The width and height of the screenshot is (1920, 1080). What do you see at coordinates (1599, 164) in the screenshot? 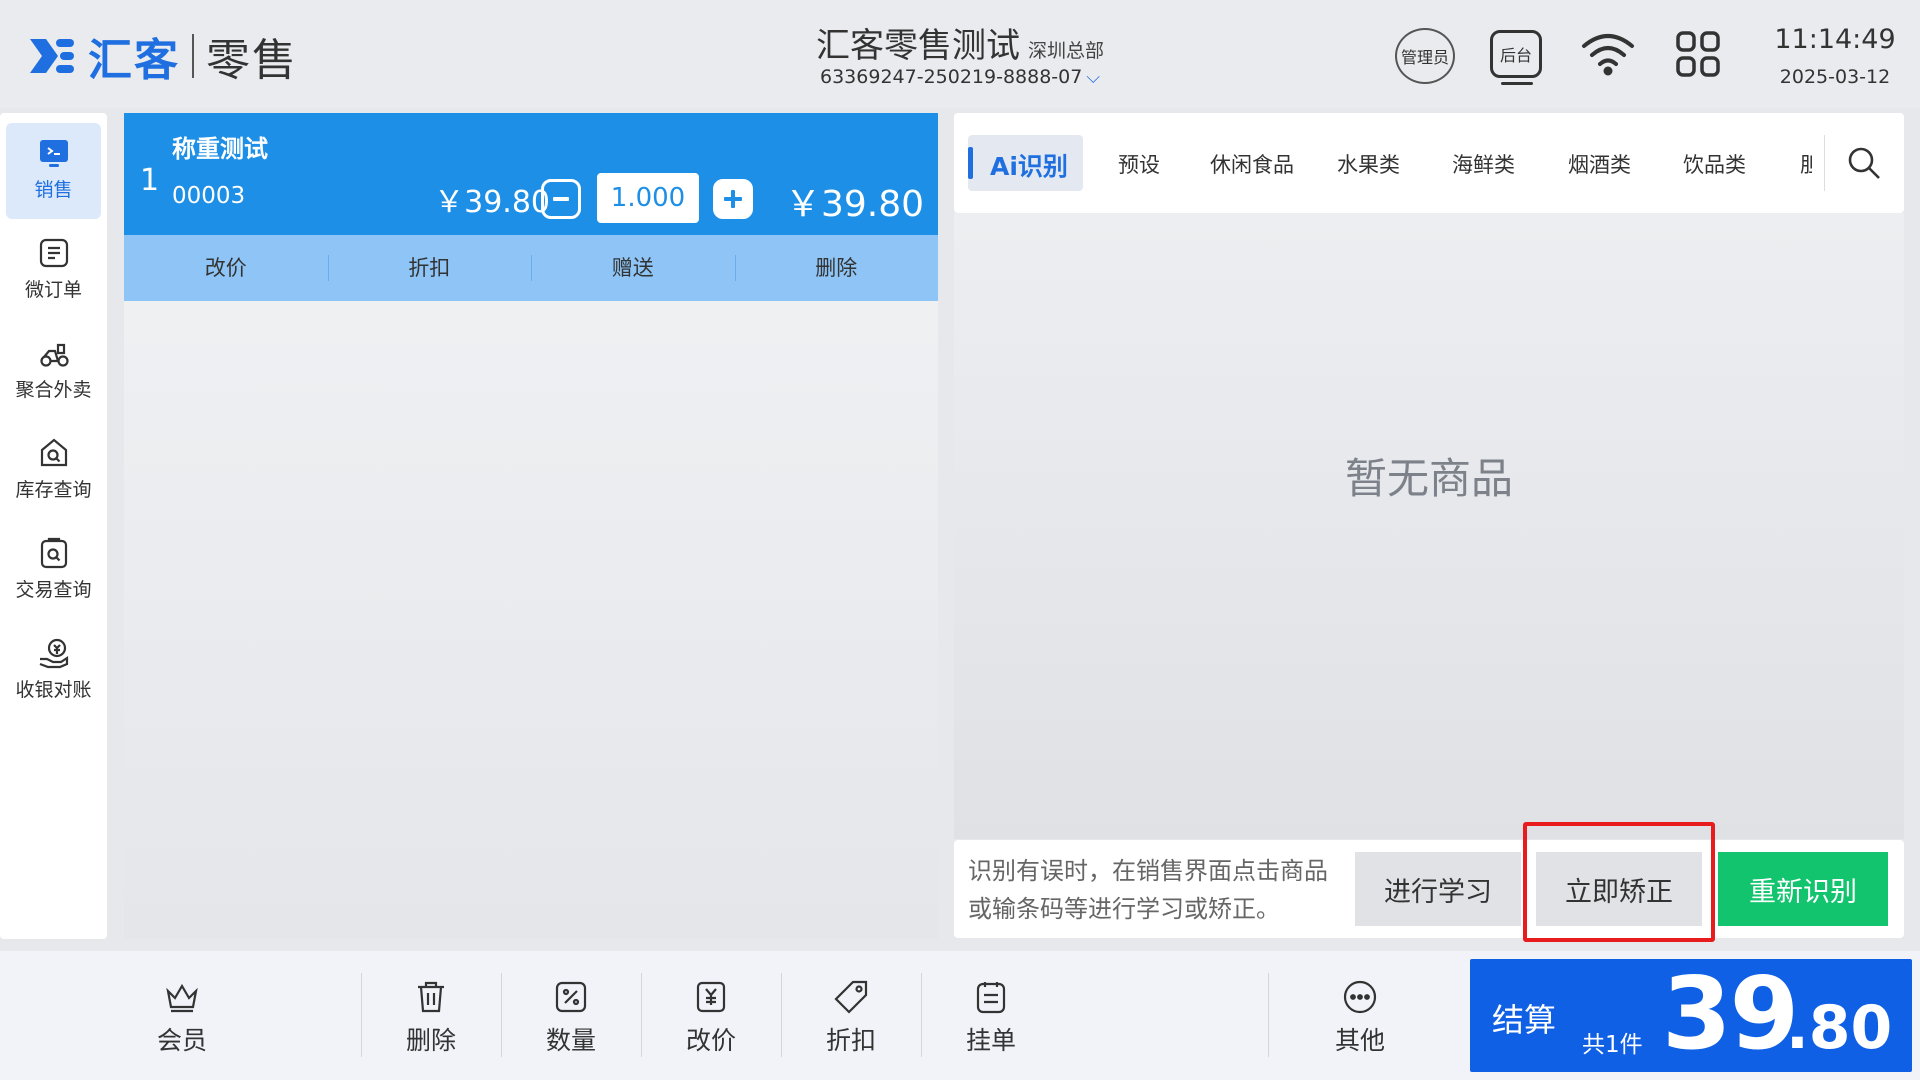
I see `category-tab: 烟酒类` at bounding box center [1599, 164].